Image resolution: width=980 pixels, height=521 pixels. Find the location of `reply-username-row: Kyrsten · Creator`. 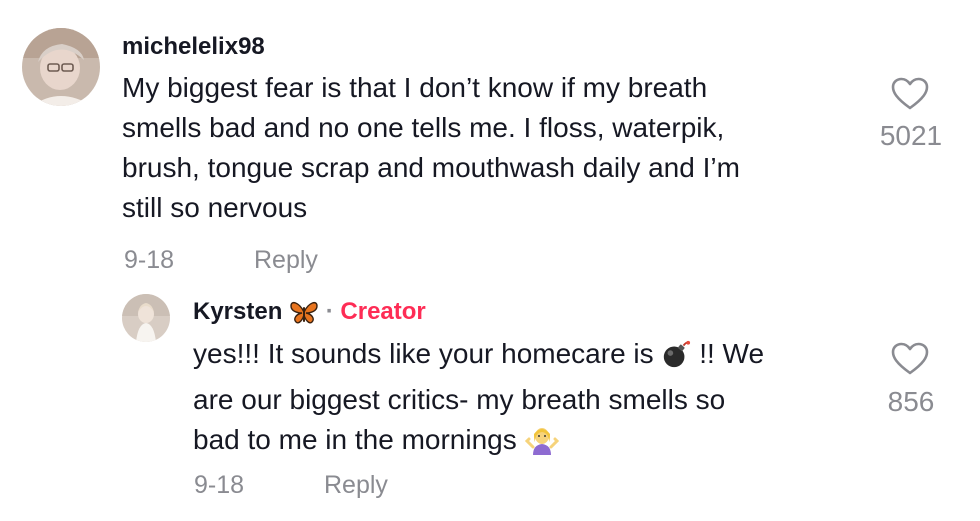

reply-username-row: Kyrsten · Creator is located at coordinates (309, 315).